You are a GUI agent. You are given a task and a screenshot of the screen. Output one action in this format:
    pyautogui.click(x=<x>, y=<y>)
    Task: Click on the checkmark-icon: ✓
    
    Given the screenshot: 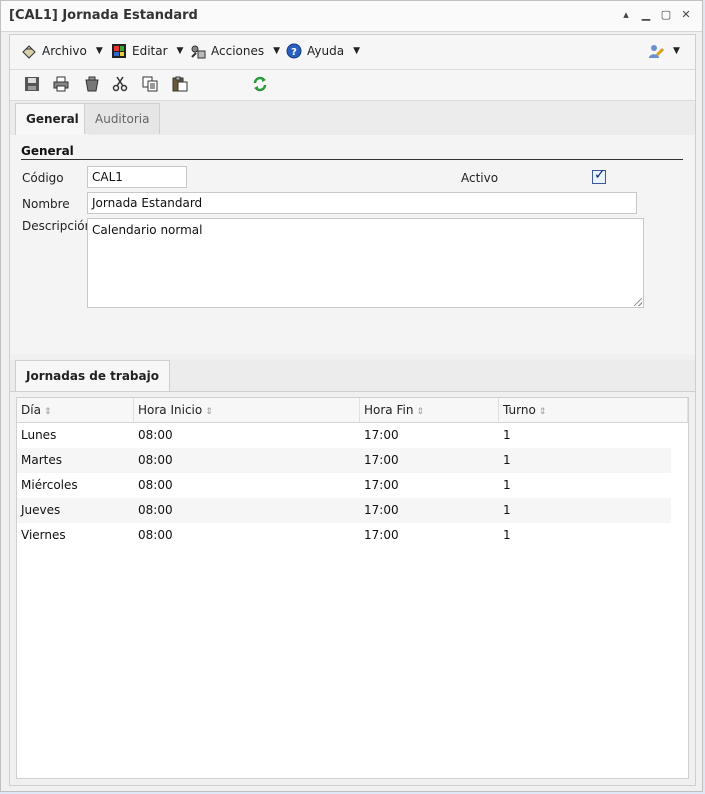 What is the action you would take?
    pyautogui.click(x=600, y=175)
    